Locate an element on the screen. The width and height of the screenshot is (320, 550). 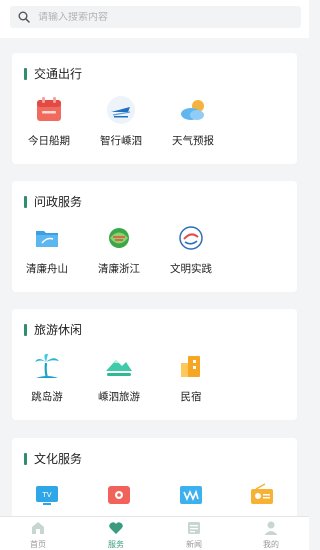
tab-mine: 我的 is located at coordinates (271, 535).